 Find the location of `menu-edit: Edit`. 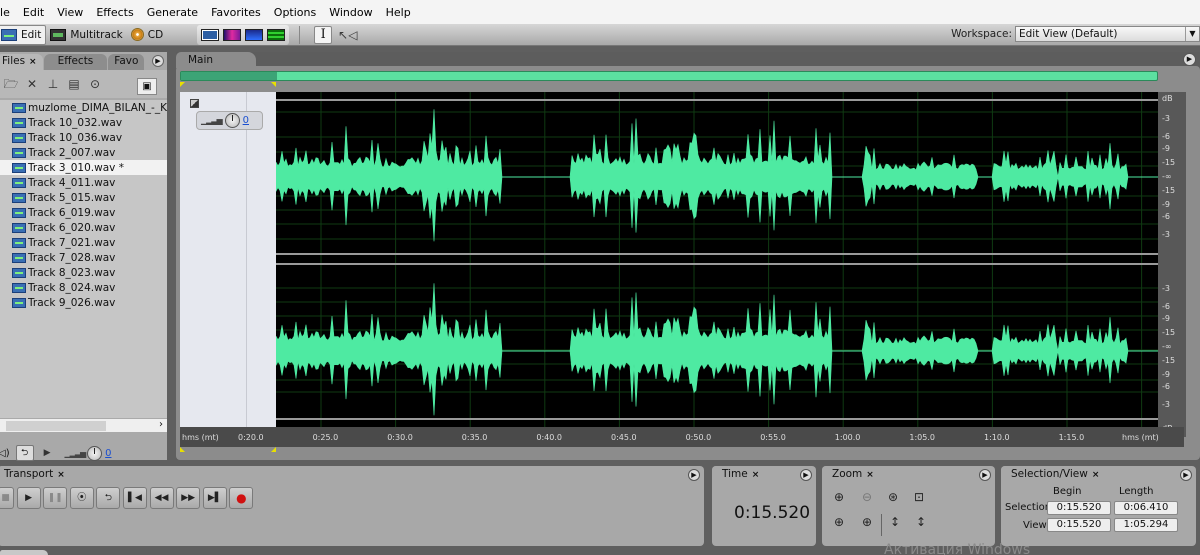

menu-edit: Edit is located at coordinates (33, 12).